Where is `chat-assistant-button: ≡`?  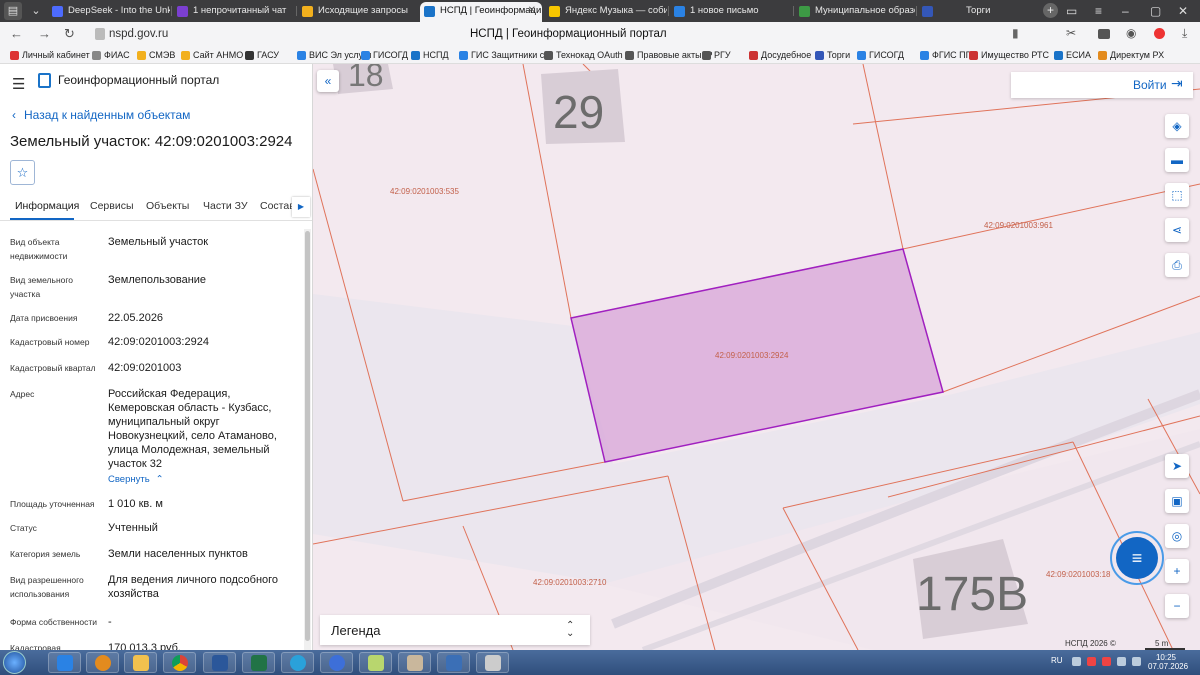
chat-assistant-button: ≡ is located at coordinates (1137, 558).